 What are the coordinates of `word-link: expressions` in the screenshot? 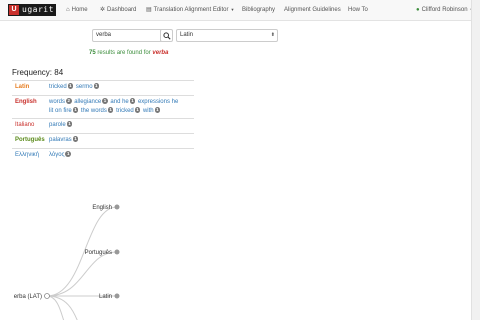 It's located at (154, 102).